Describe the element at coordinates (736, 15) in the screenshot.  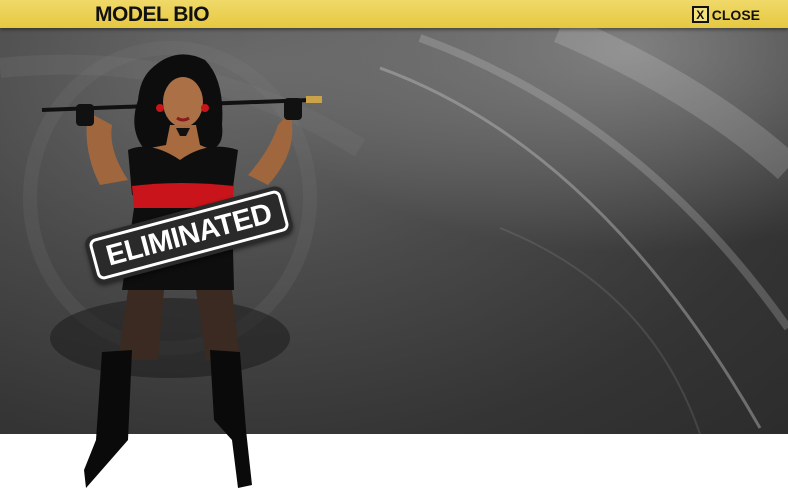
I see `close-label: CLOSE` at that location.